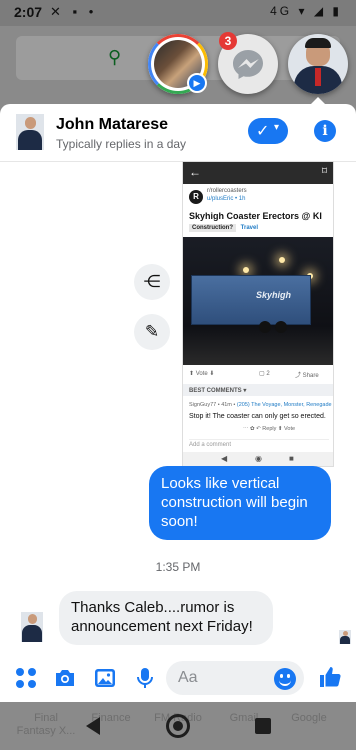  Describe the element at coordinates (263, 131) in the screenshot. I see `check-icon: ✓` at that location.